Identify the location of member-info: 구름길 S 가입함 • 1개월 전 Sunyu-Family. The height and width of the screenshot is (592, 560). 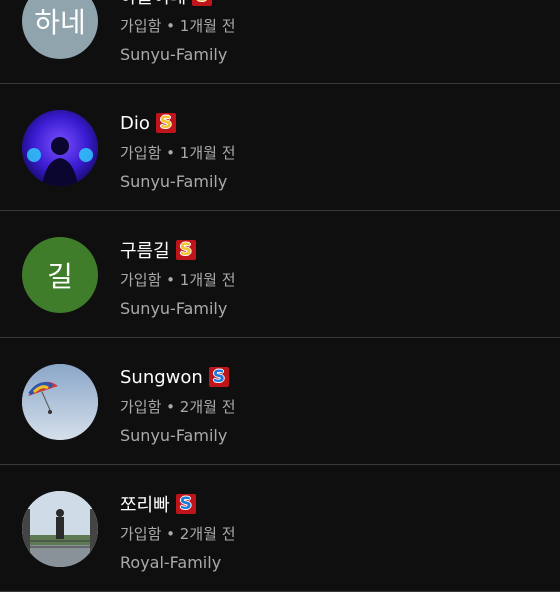
(178, 277).